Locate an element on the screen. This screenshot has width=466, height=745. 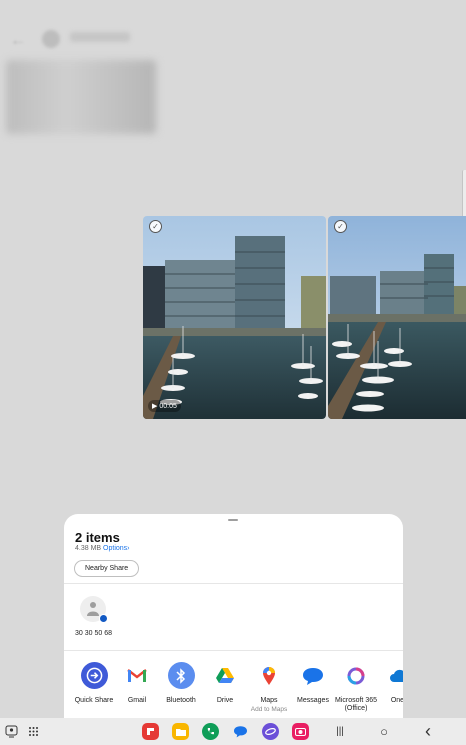
phone-icon is located at coordinates (210, 731).